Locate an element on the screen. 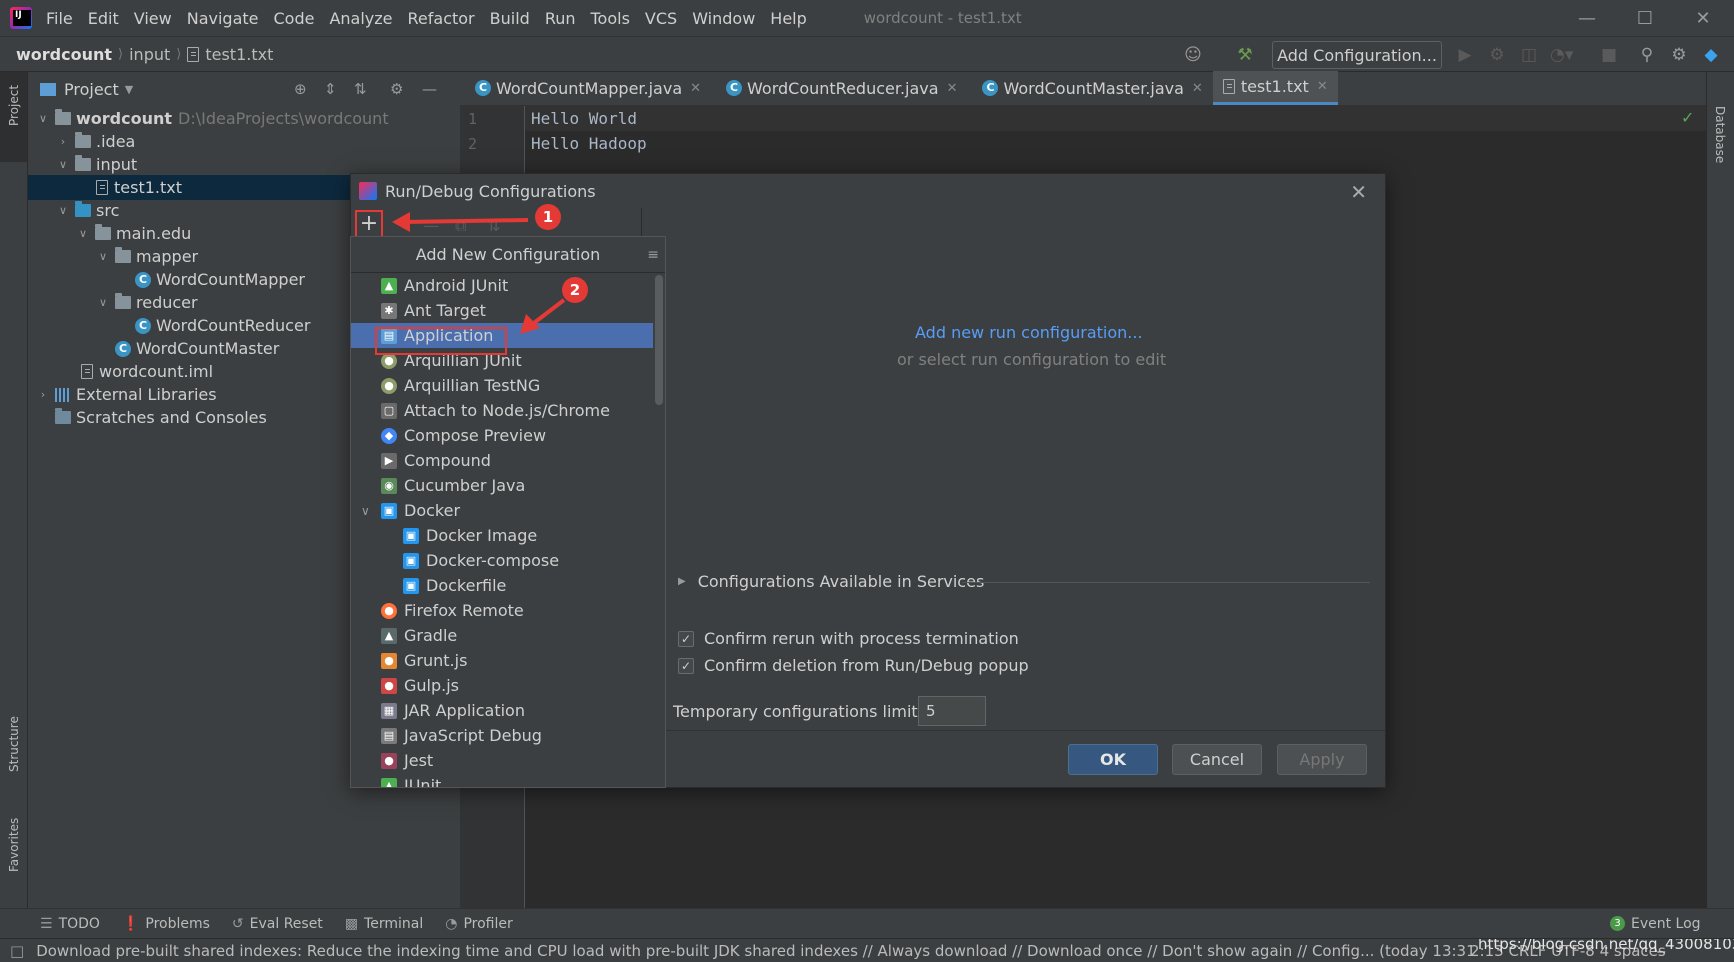 The height and width of the screenshot is (962, 1734). confirm-rerun-checkbox-row: ✓ Confirm rerun with process termination is located at coordinates (848, 638).